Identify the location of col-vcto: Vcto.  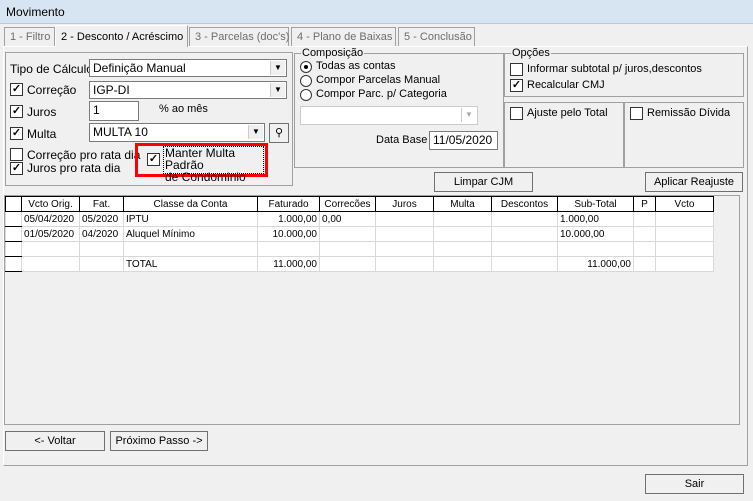
(684, 204).